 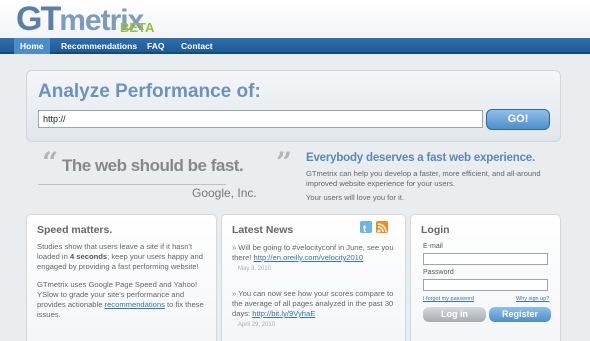 I want to click on analyze-title: Analyze Performance of:, so click(x=149, y=91).